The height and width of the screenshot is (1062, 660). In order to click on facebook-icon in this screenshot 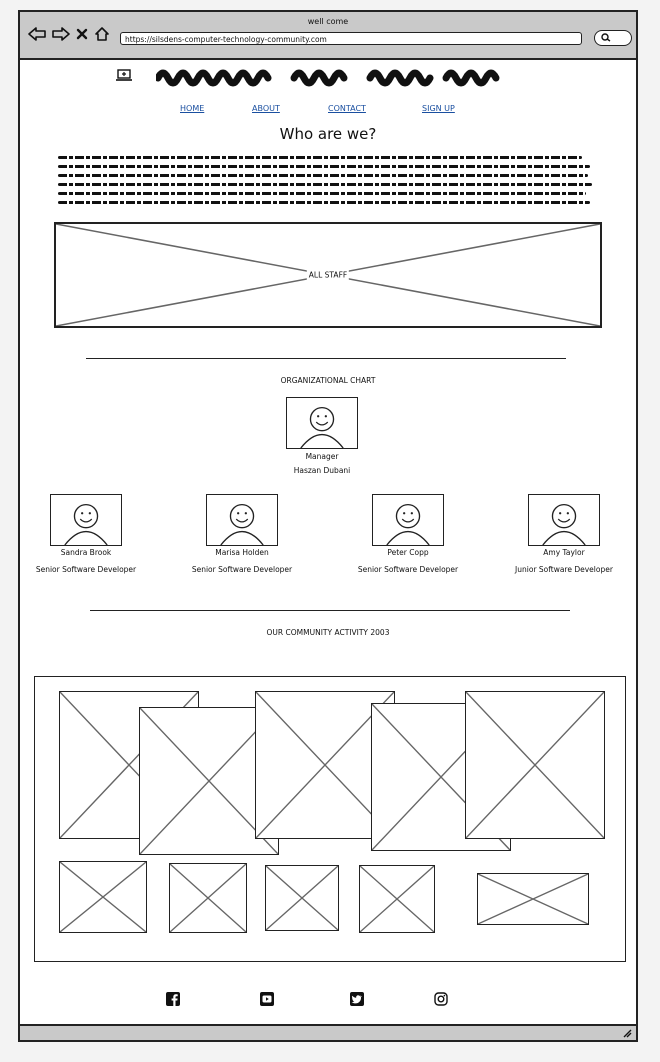, I will do `click(173, 999)`.